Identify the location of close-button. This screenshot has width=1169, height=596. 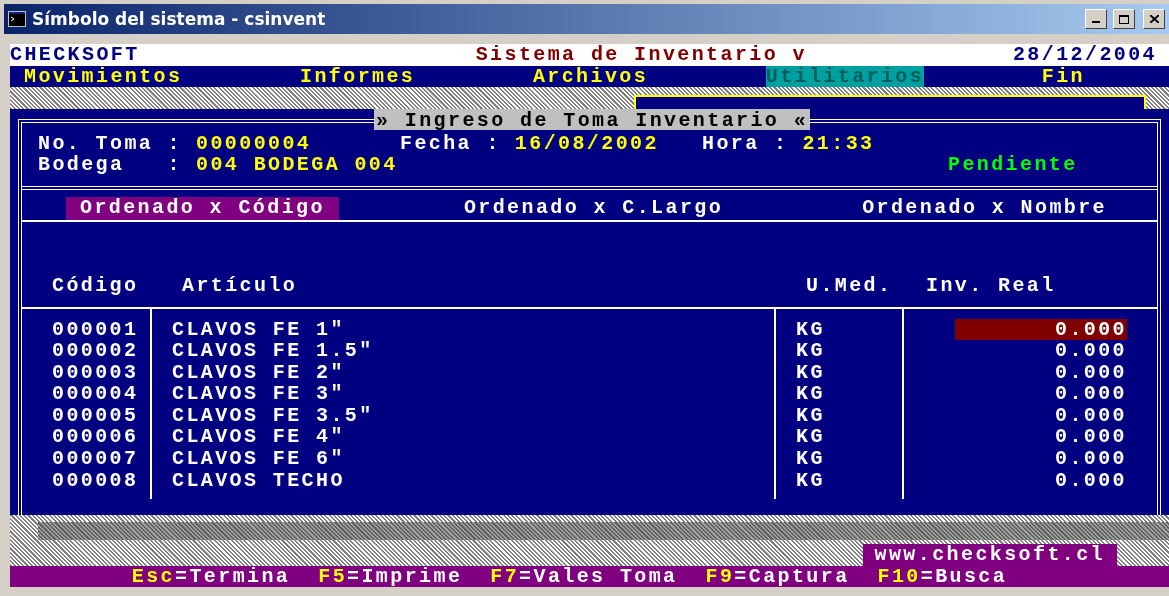
(1154, 19).